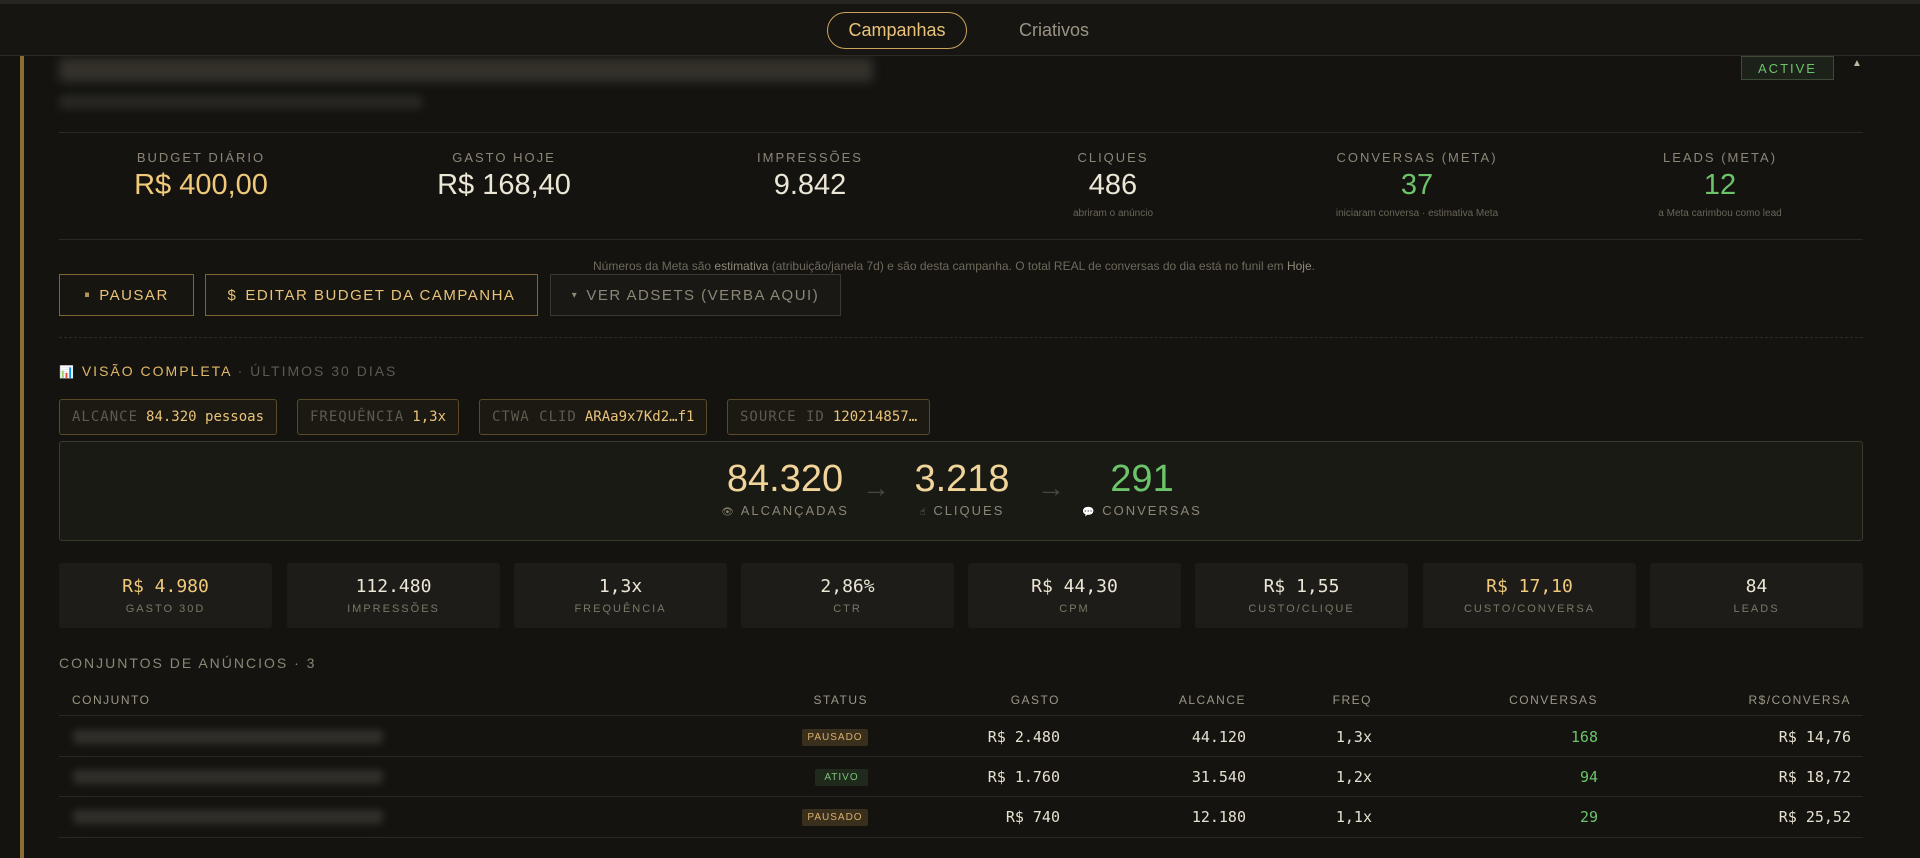 The width and height of the screenshot is (1920, 858). Describe the element at coordinates (1814, 737) in the screenshot. I see `cell-cost-per-conv: R$ 14,76` at that location.